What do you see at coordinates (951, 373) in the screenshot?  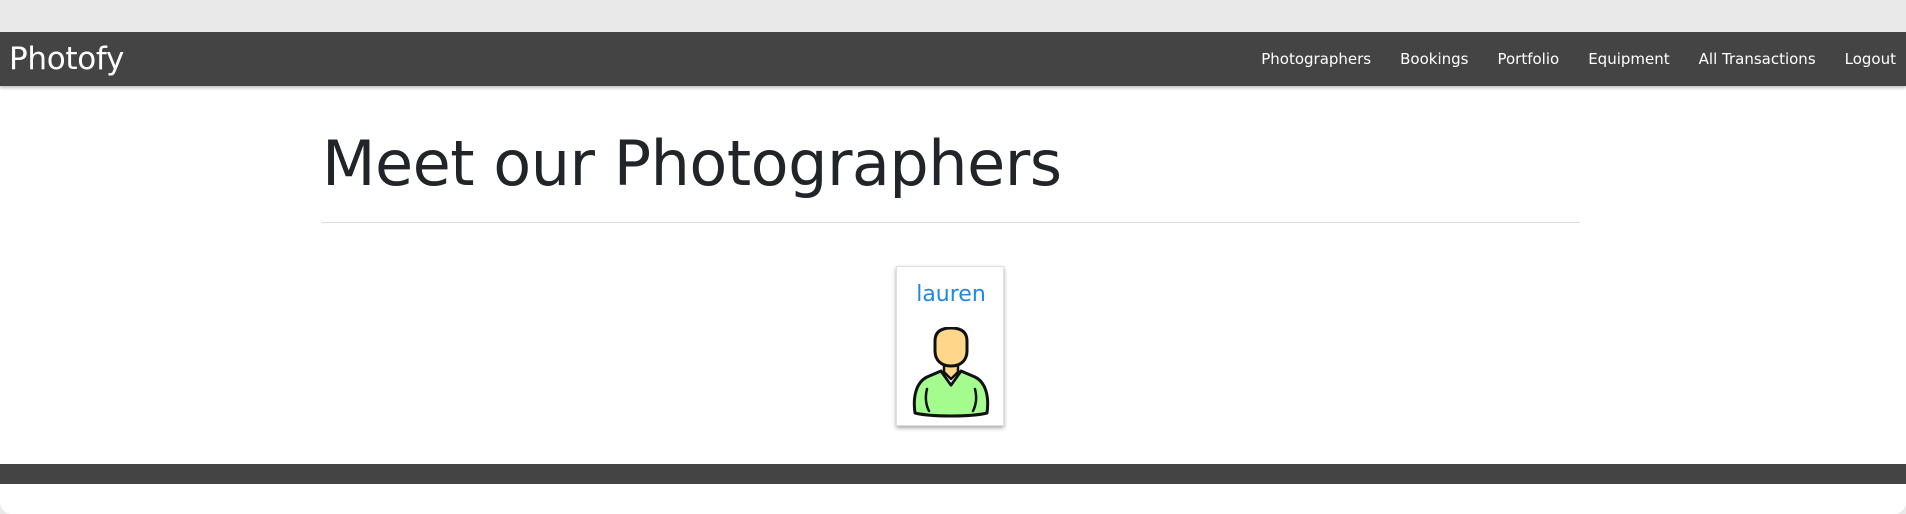 I see `person-avatar-icon` at bounding box center [951, 373].